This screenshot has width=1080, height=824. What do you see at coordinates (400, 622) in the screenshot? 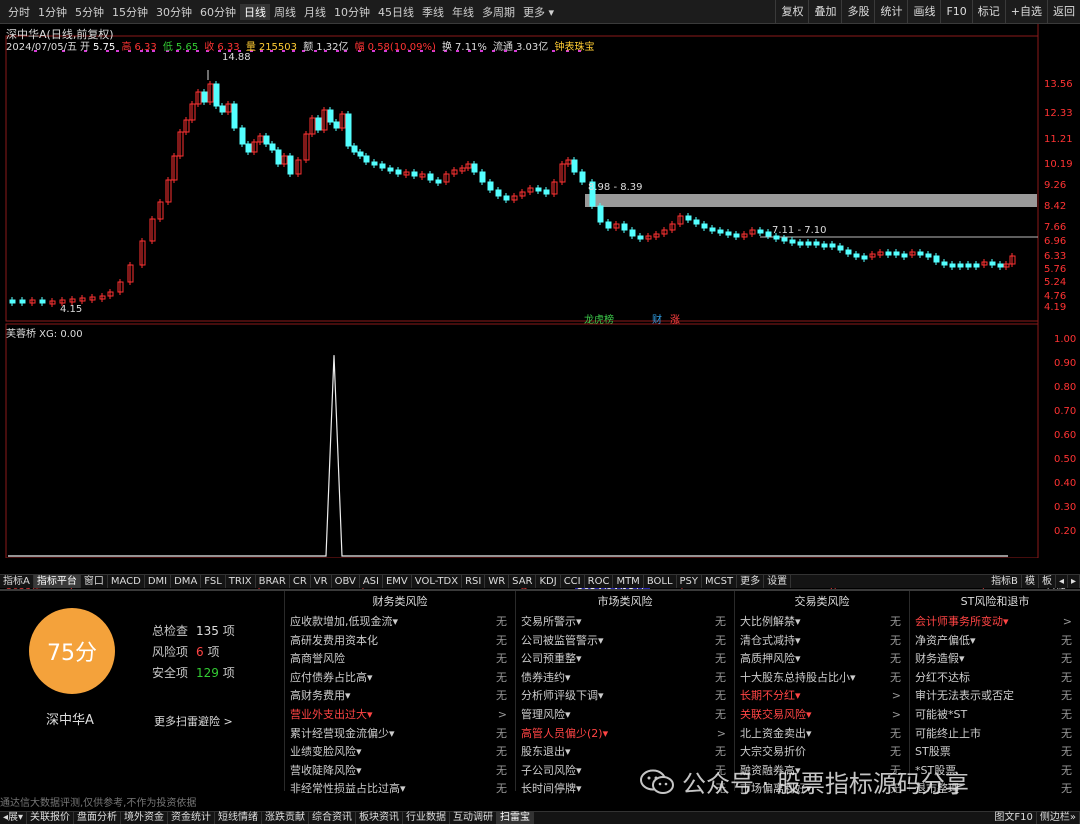
I see `risk-item: 应收款增加,低现金流▾ 无` at bounding box center [400, 622].